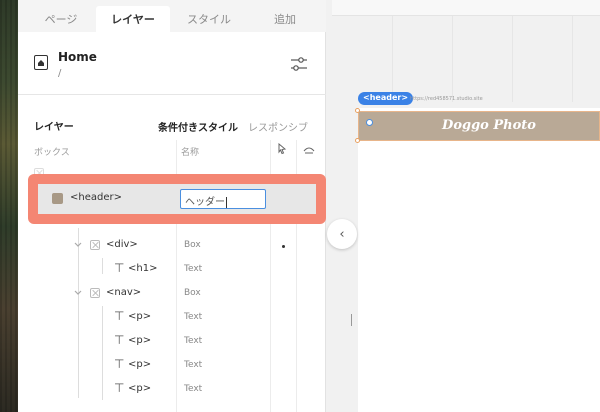 The width and height of the screenshot is (600, 412). What do you see at coordinates (172, 294) in the screenshot?
I see `layer-row: <nav> Box` at bounding box center [172, 294].